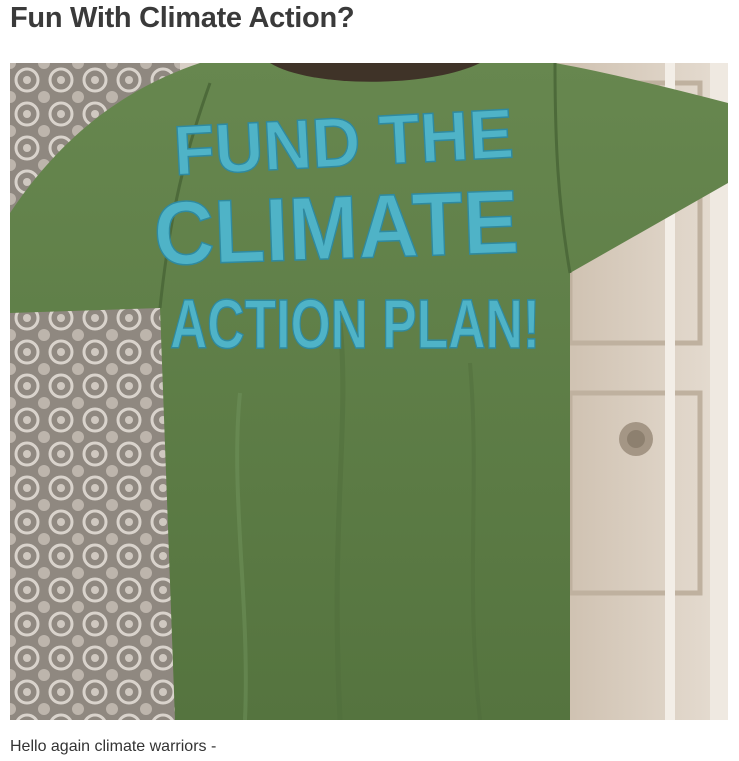 The height and width of the screenshot is (761, 739). What do you see at coordinates (336, 228) in the screenshot?
I see `shirt-slogan-line2: CLIMATE` at bounding box center [336, 228].